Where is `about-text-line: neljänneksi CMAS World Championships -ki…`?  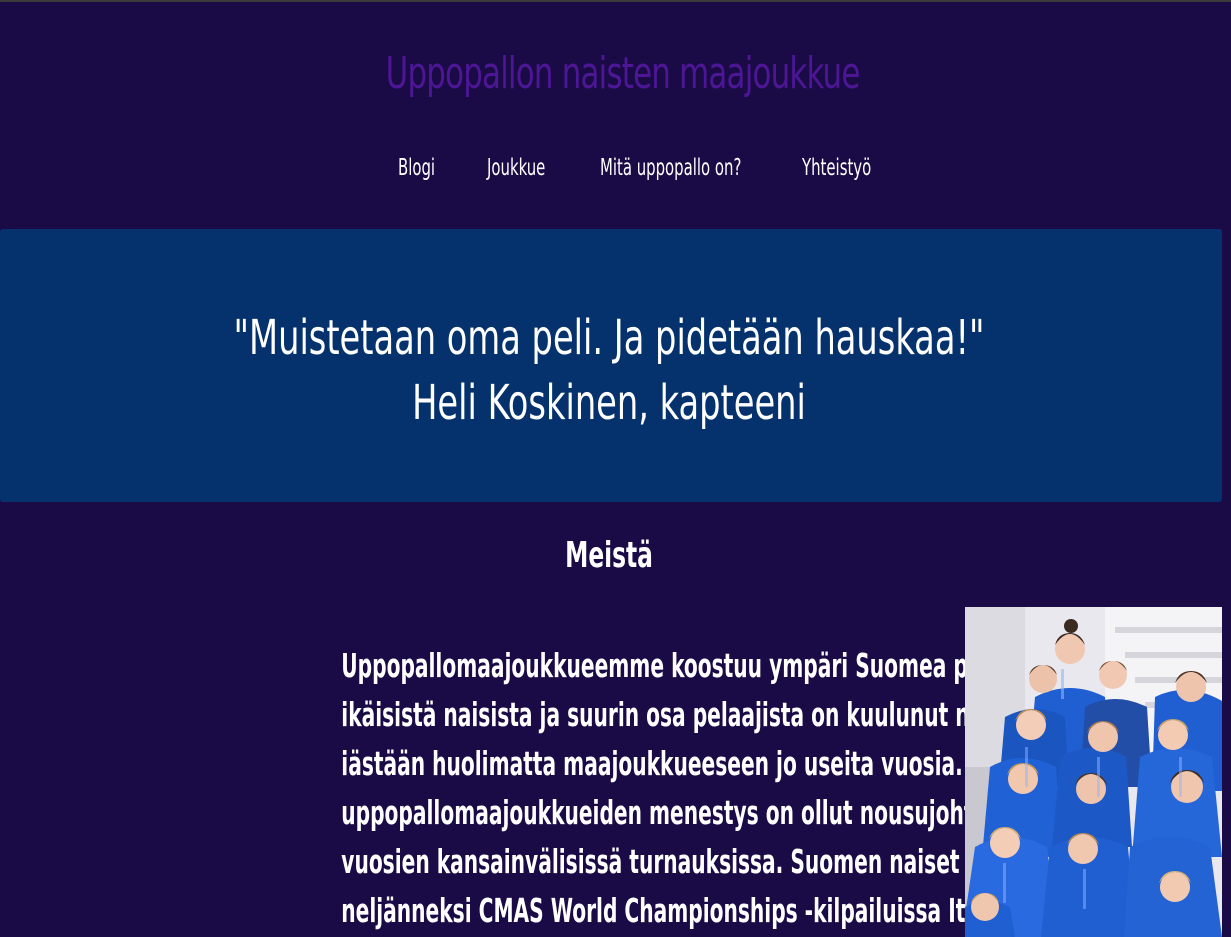
about-text-line: neljänneksi CMAS World Championships -ki… is located at coordinates (706, 910).